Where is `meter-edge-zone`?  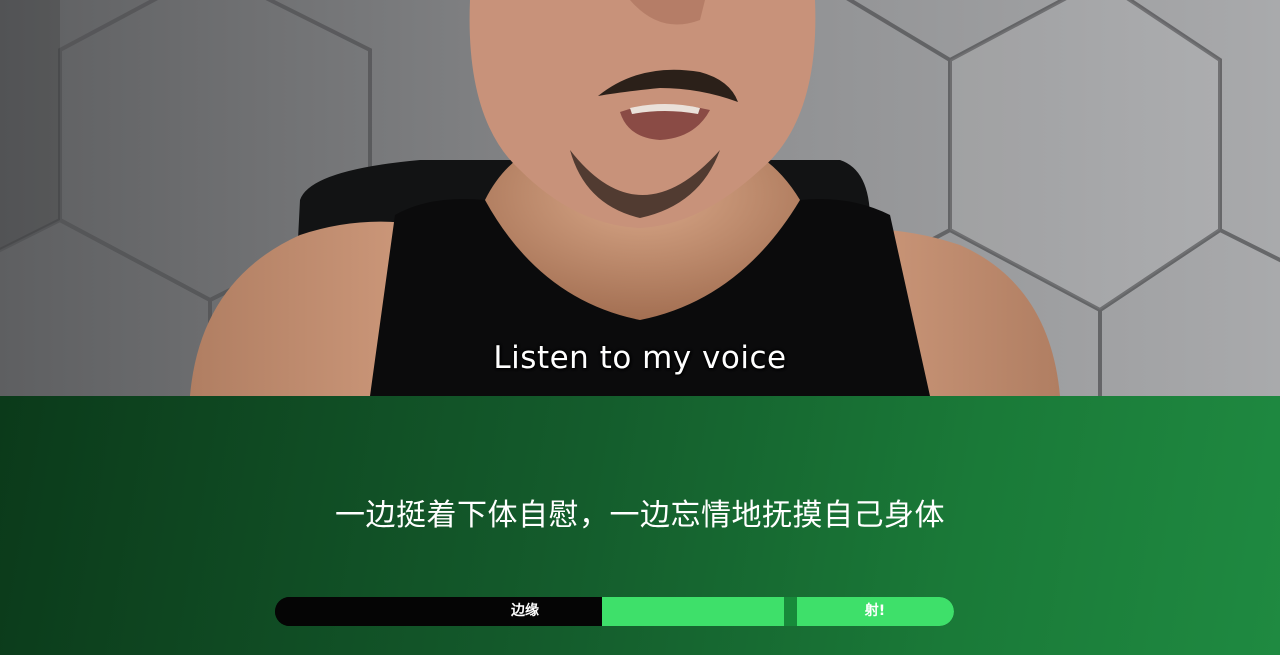 meter-edge-zone is located at coordinates (693, 611).